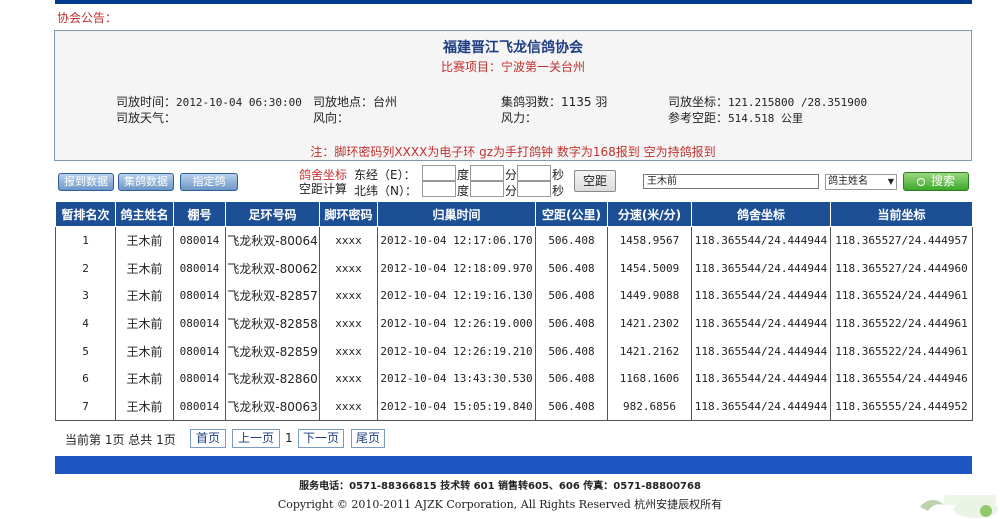 This screenshot has width=1000, height=519. Describe the element at coordinates (463, 191) in the screenshot. I see `north-degree-unit: 度` at that location.